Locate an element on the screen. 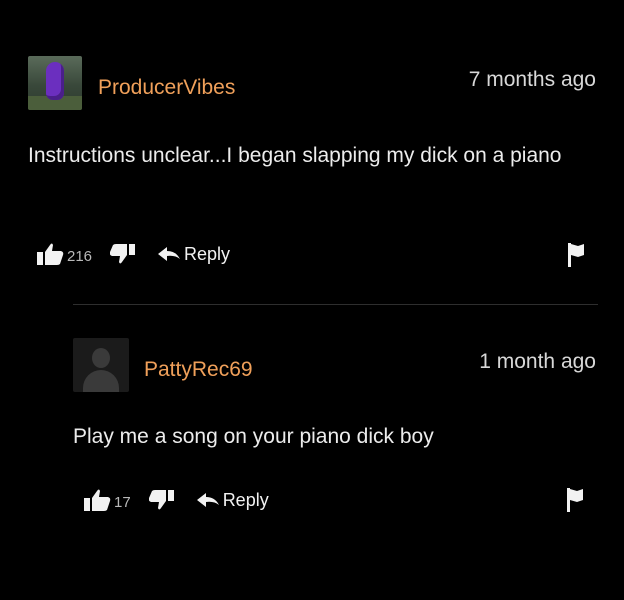 This screenshot has width=624, height=600. like-count: 216 is located at coordinates (80, 256).